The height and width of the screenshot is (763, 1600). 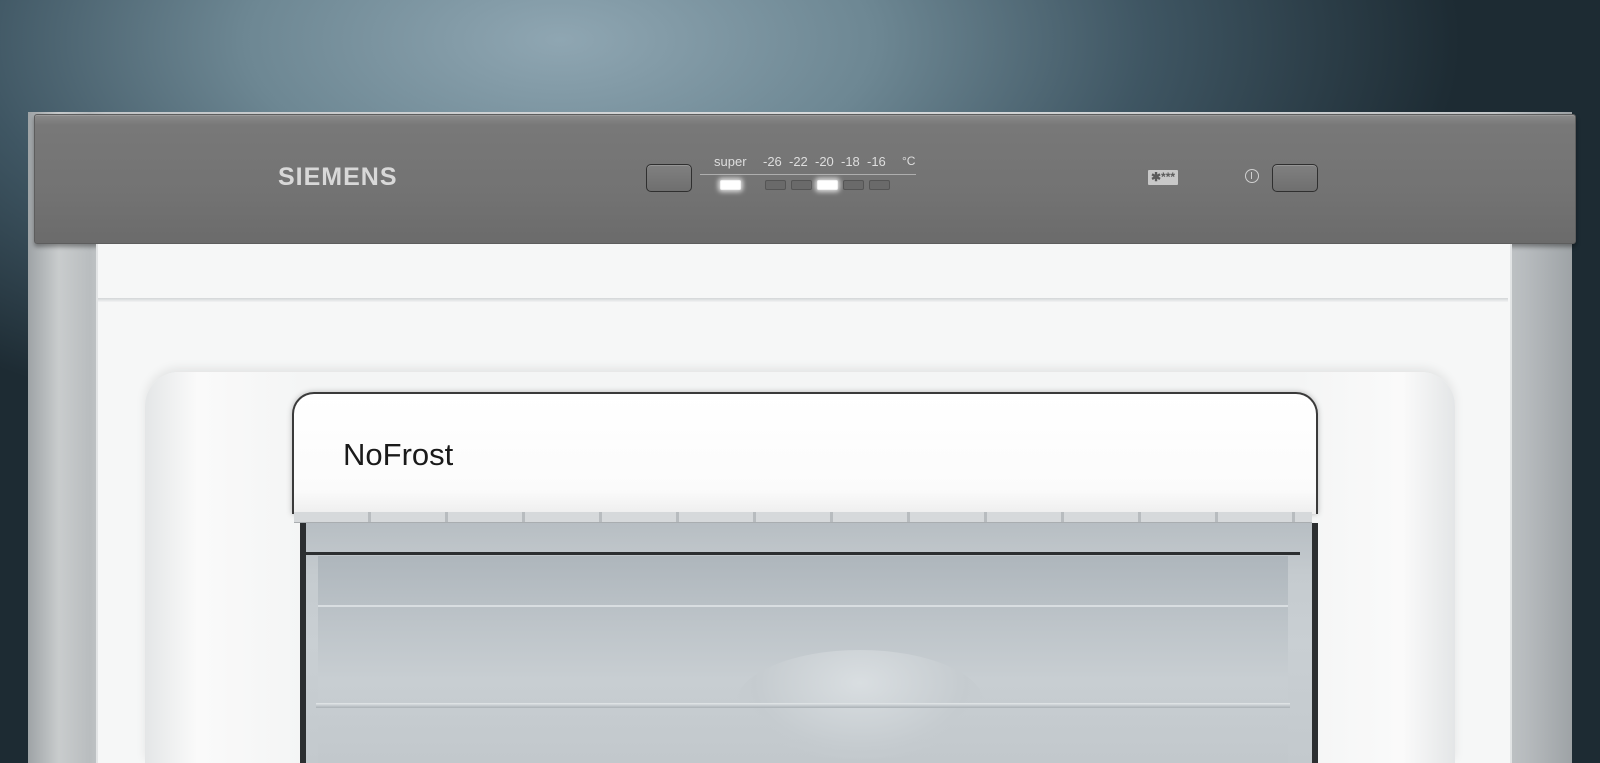 I want to click on drawer-rim, so click(x=803, y=553).